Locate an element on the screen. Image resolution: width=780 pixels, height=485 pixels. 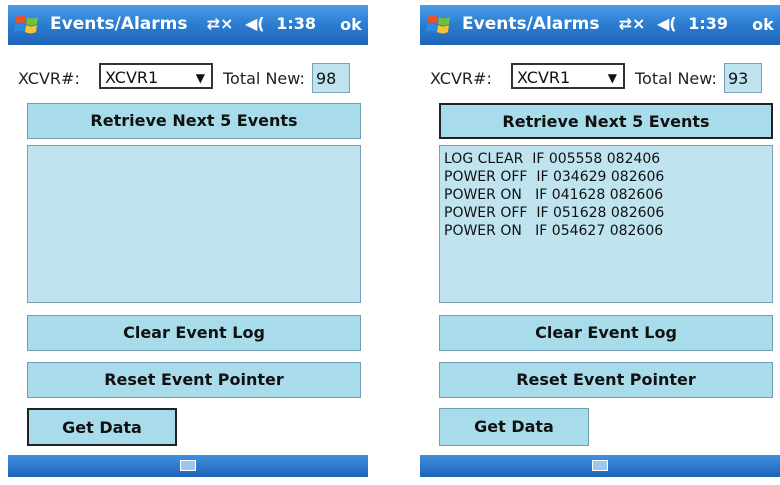
total-new-field: 93 is located at coordinates (743, 78).